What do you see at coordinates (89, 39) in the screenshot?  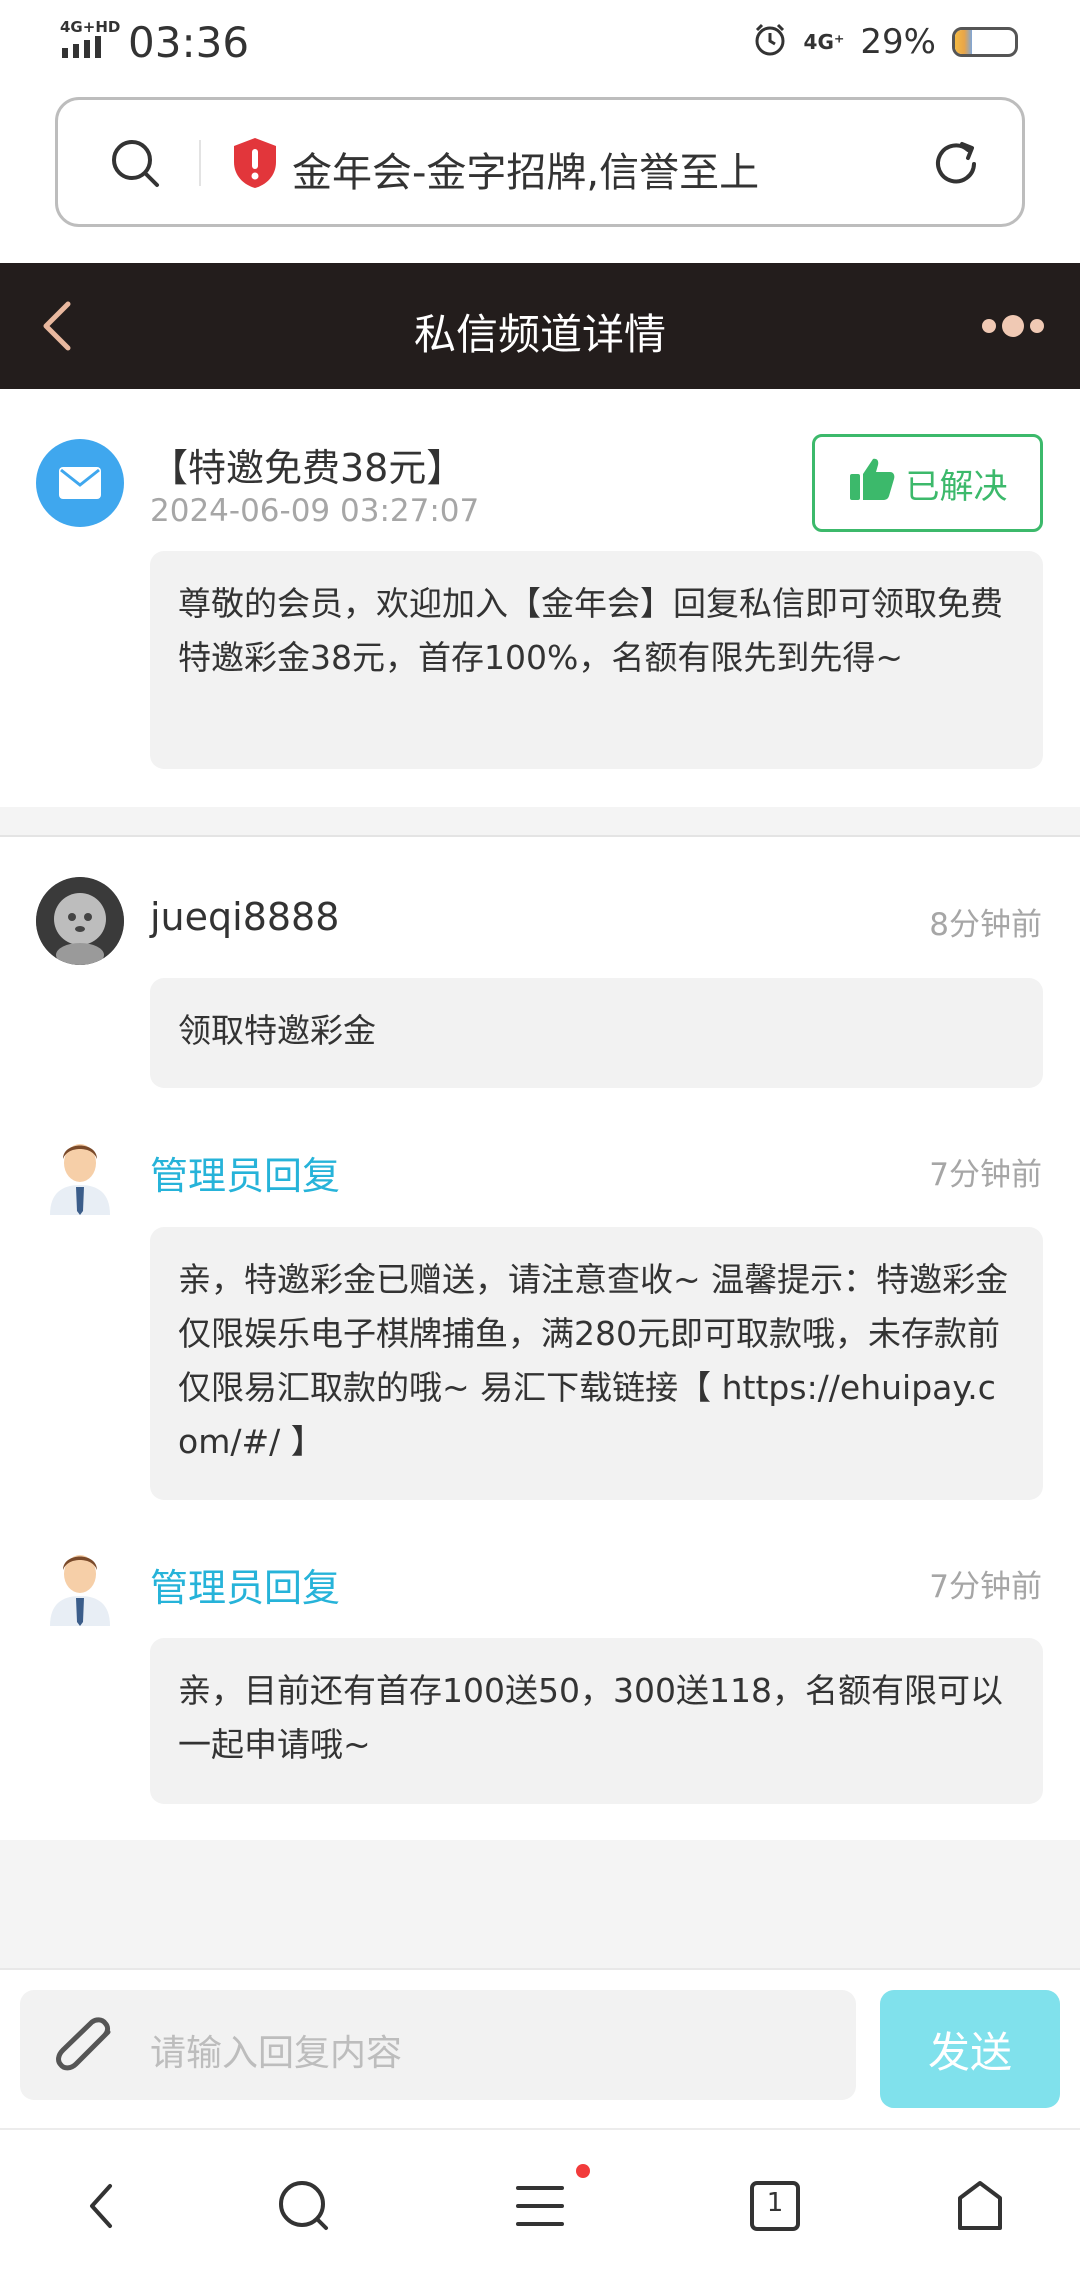 I see `signal-icon: 4G+HD` at bounding box center [89, 39].